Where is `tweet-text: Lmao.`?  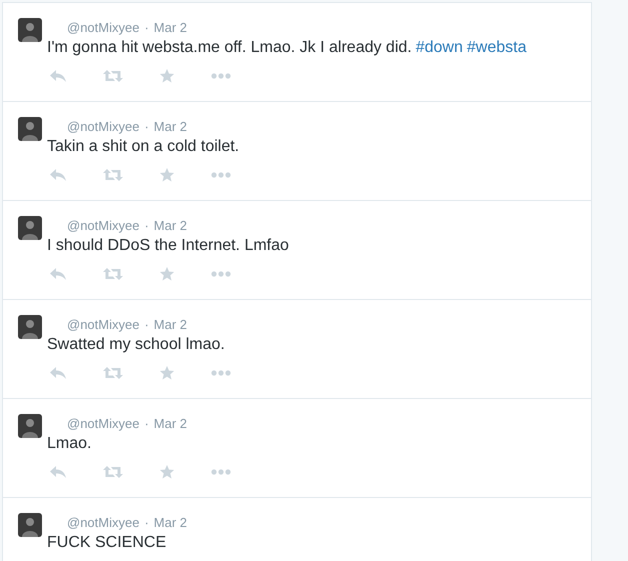 tweet-text: Lmao. is located at coordinates (69, 444).